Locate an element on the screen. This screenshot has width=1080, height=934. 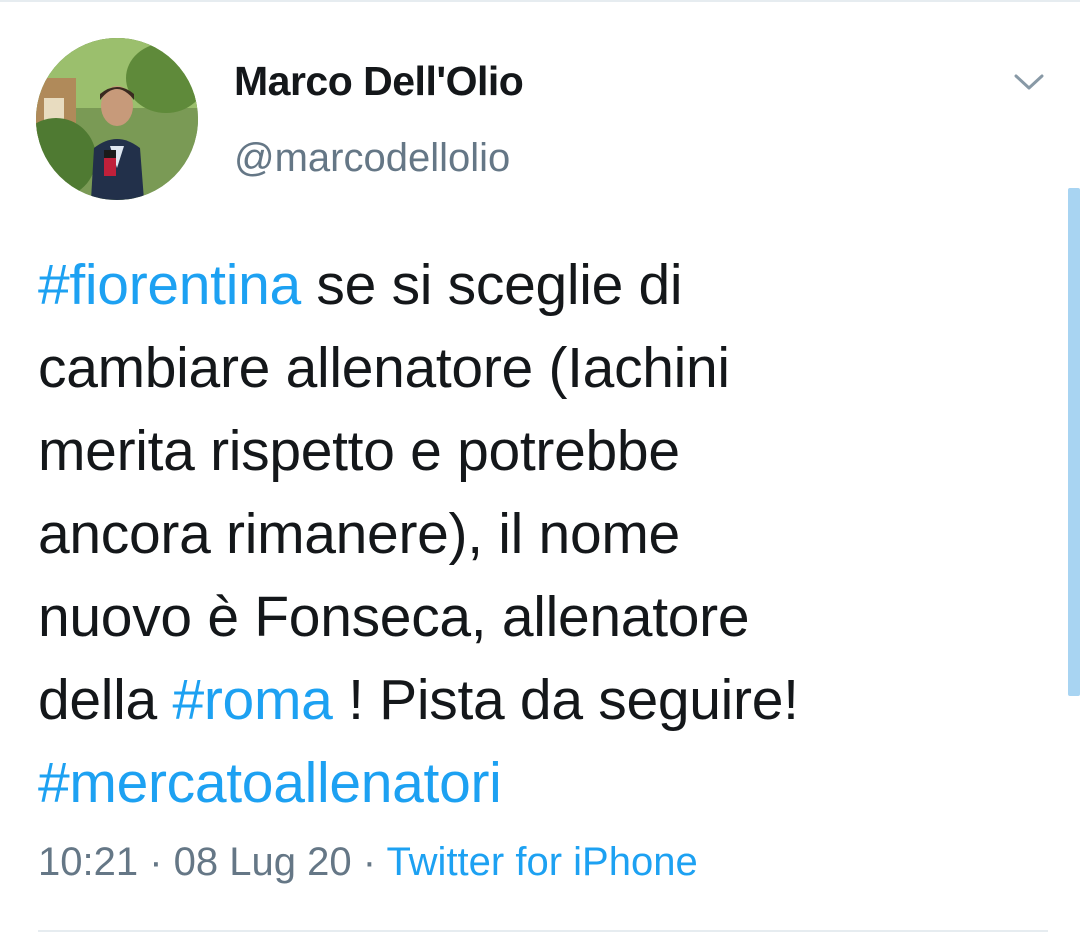
chevron-down-icon is located at coordinates (1029, 82).